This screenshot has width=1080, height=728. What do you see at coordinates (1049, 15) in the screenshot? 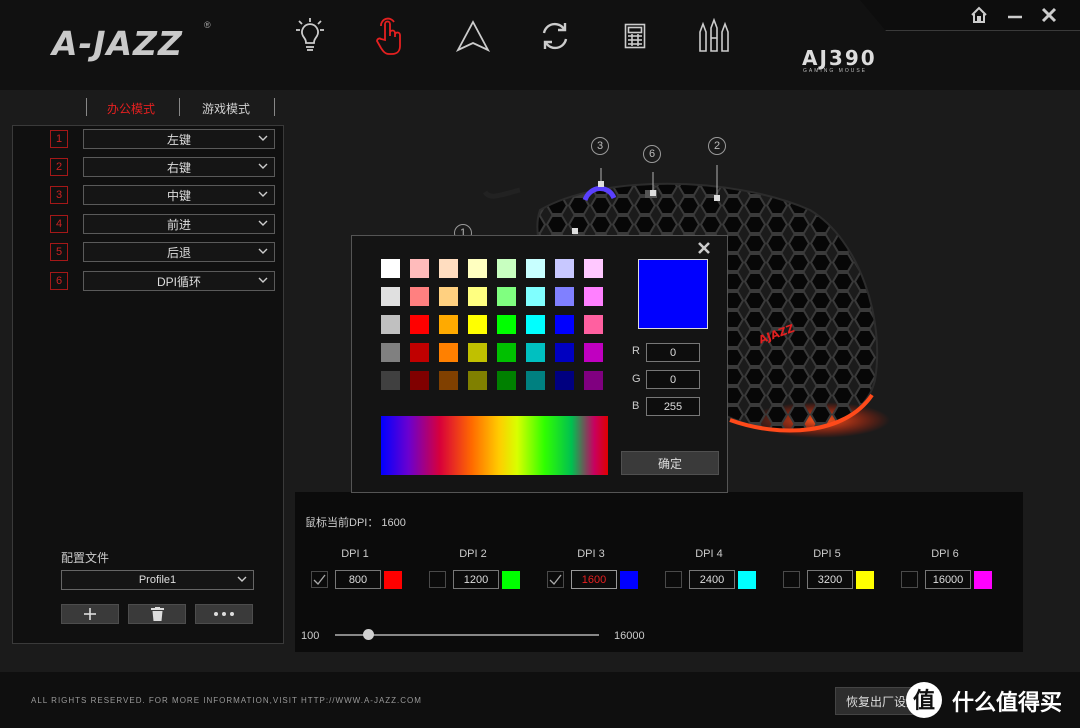
I see `close-icon` at bounding box center [1049, 15].